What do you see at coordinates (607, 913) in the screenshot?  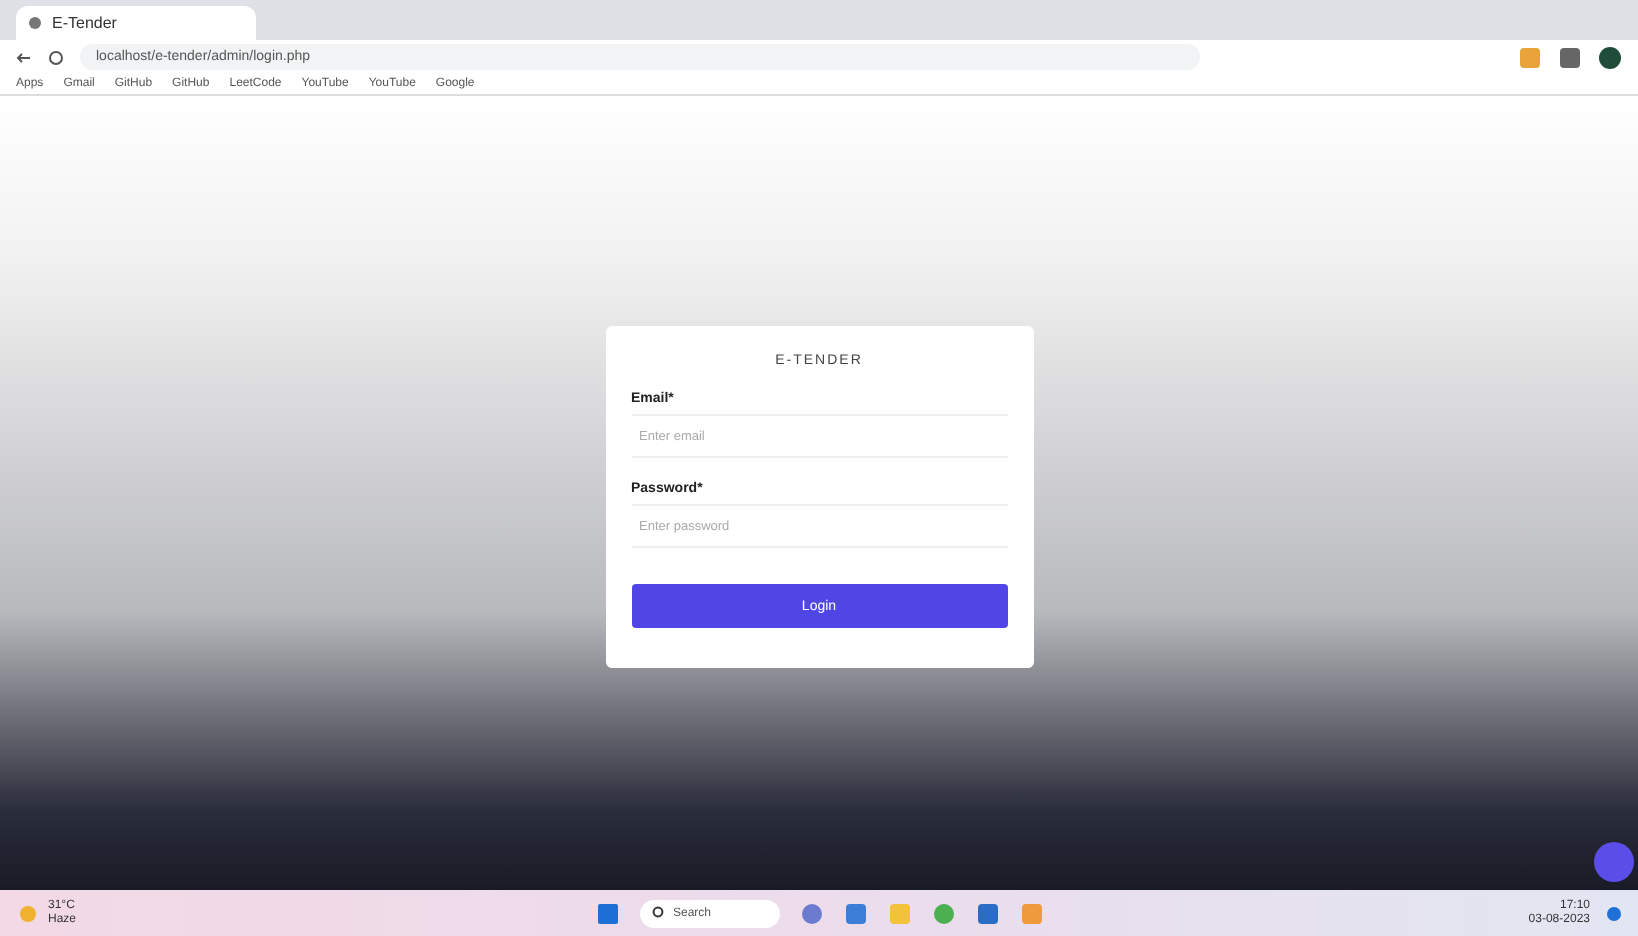 I see `start-icon` at bounding box center [607, 913].